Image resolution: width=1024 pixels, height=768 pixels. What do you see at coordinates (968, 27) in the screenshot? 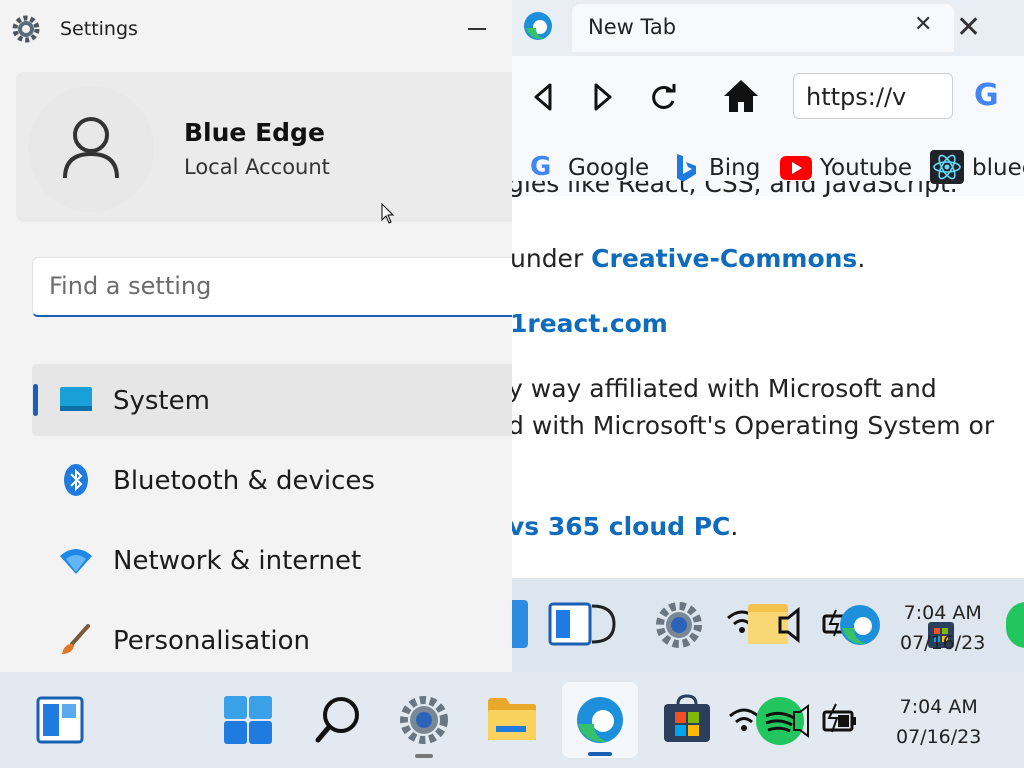
I see `close-window-icon: ✕` at bounding box center [968, 27].